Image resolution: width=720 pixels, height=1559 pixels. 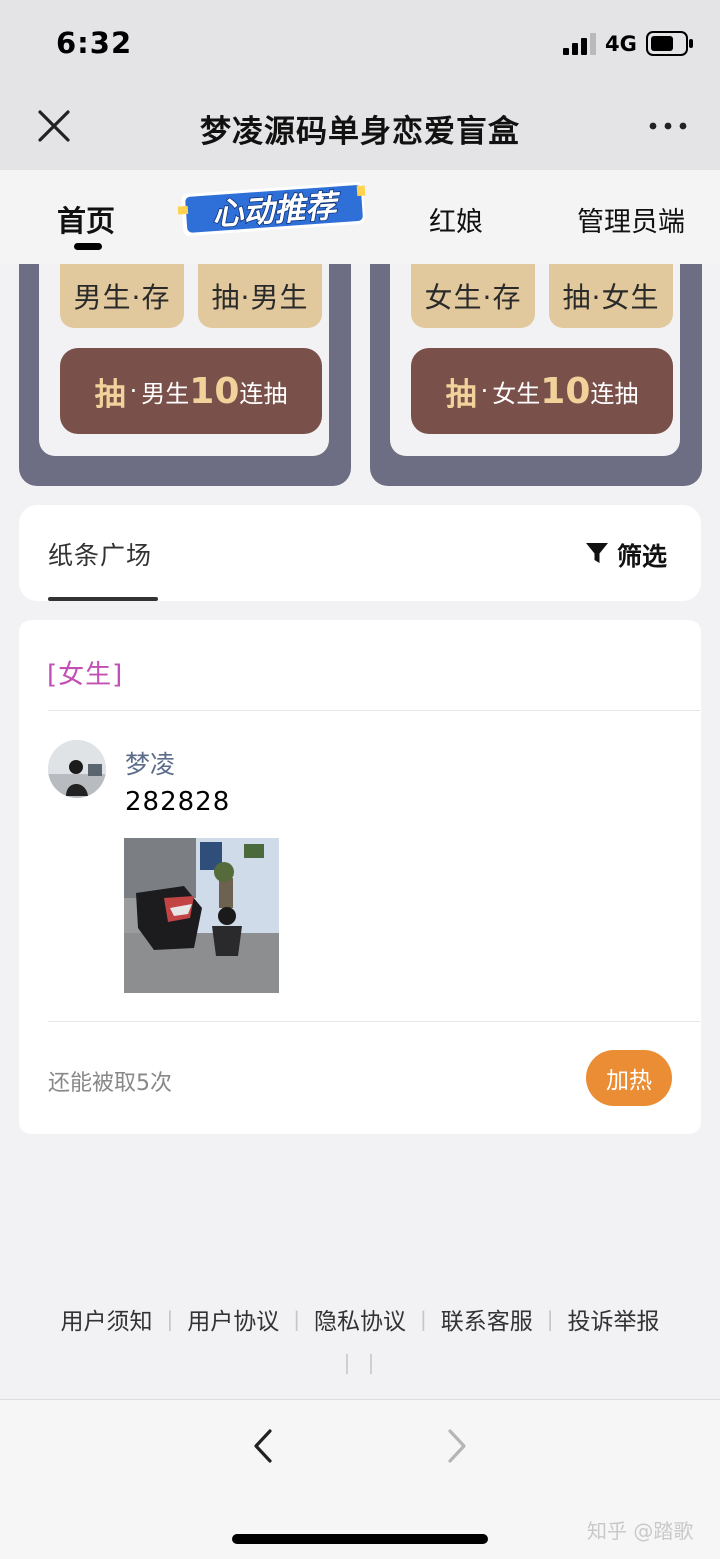 What do you see at coordinates (631, 219) in the screenshot?
I see `tab-admin: 管理员端` at bounding box center [631, 219].